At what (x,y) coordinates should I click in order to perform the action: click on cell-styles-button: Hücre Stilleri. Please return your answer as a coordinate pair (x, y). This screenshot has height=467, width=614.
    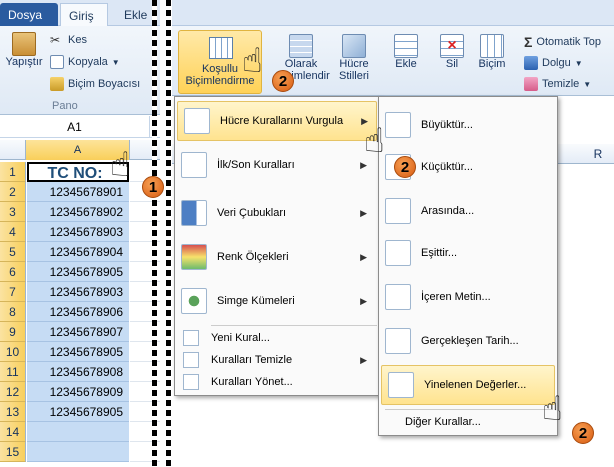
    Looking at the image, I should click on (354, 58).